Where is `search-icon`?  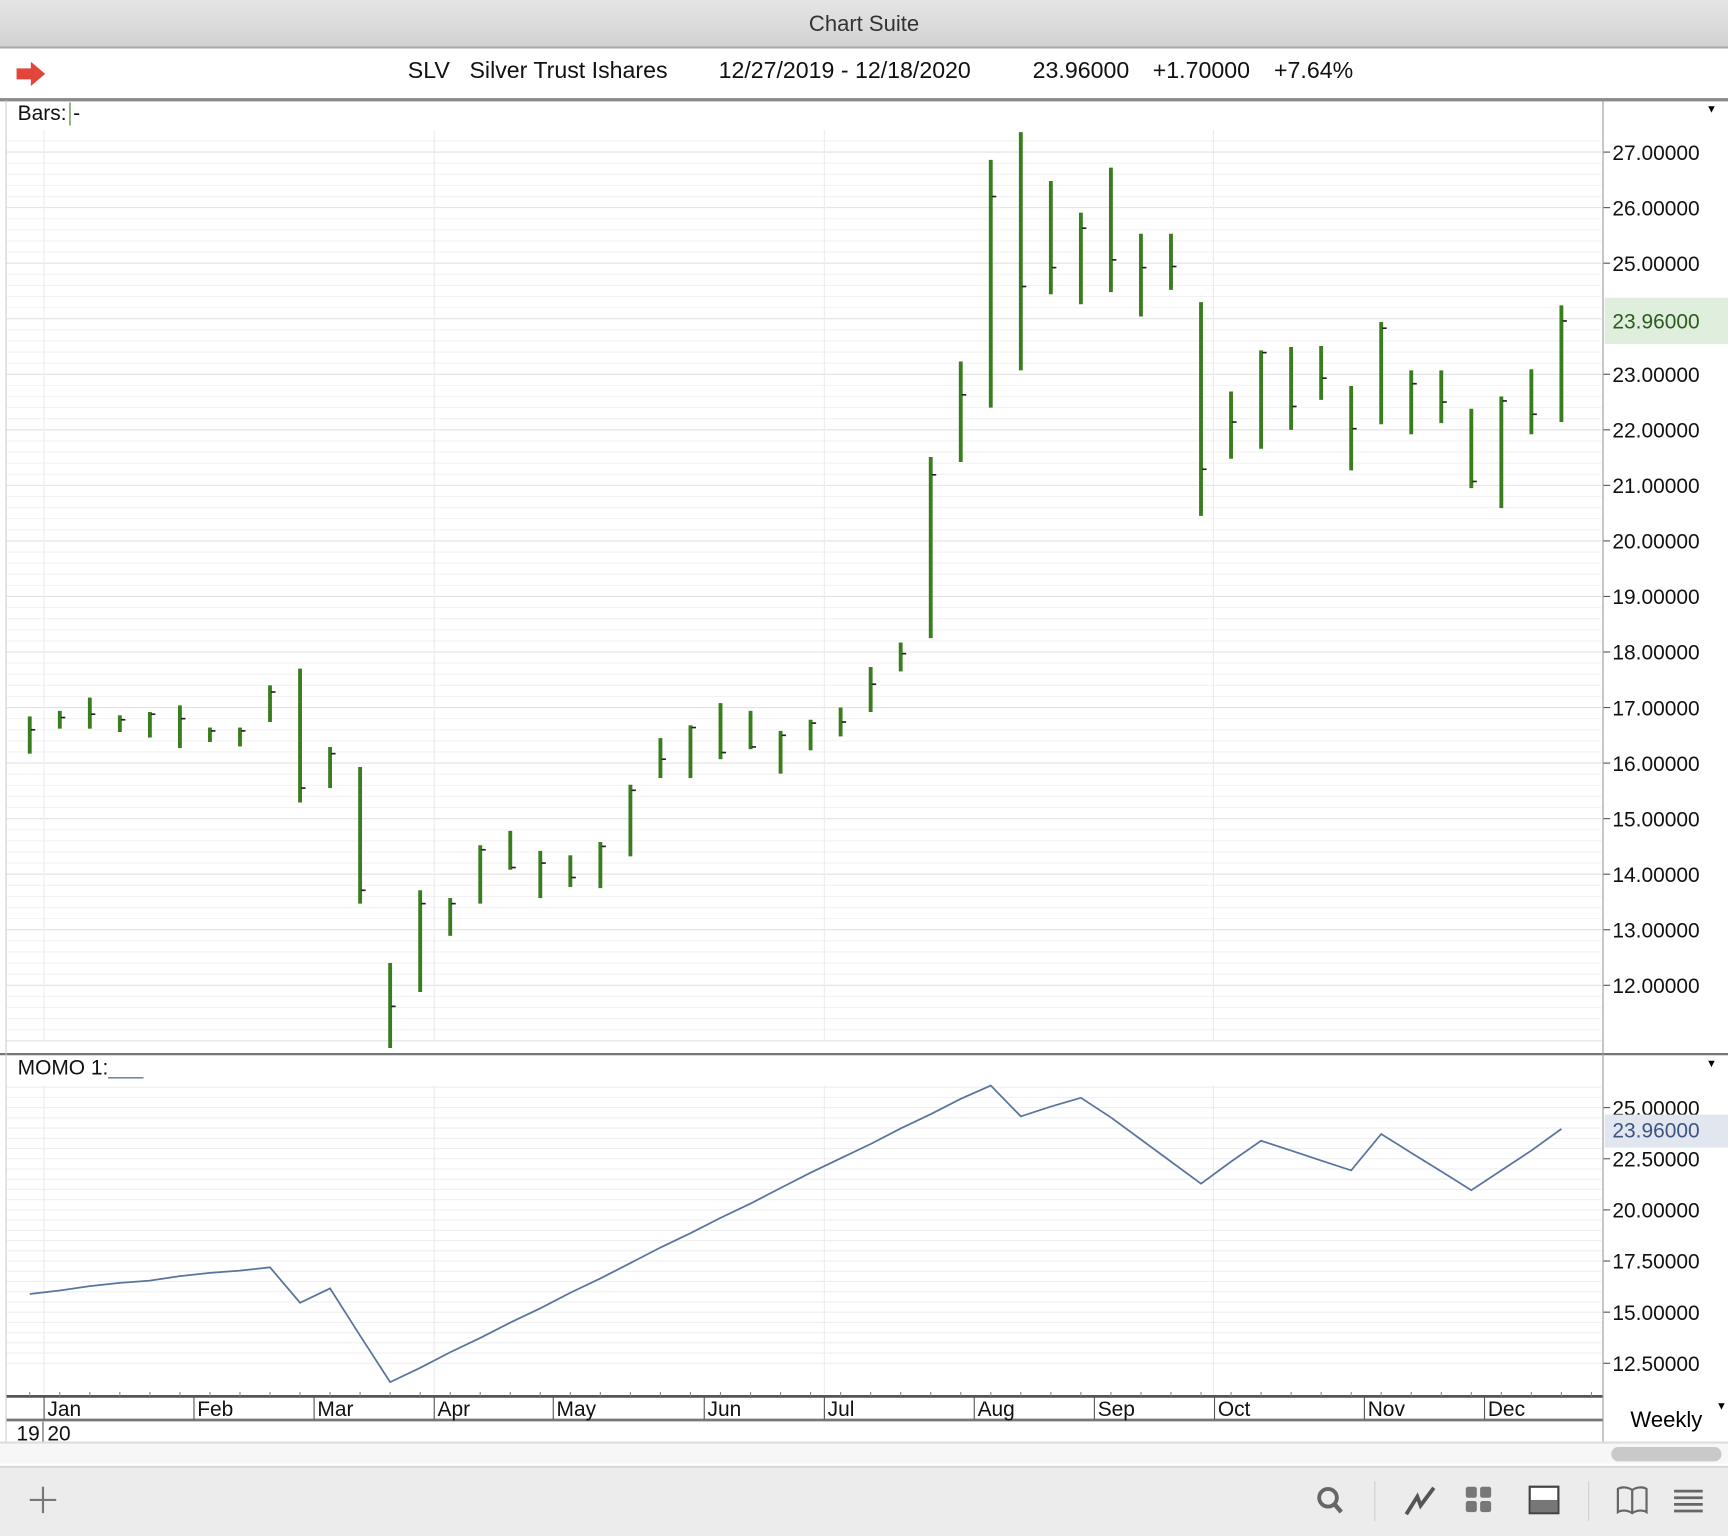
search-icon is located at coordinates (1330, 1499).